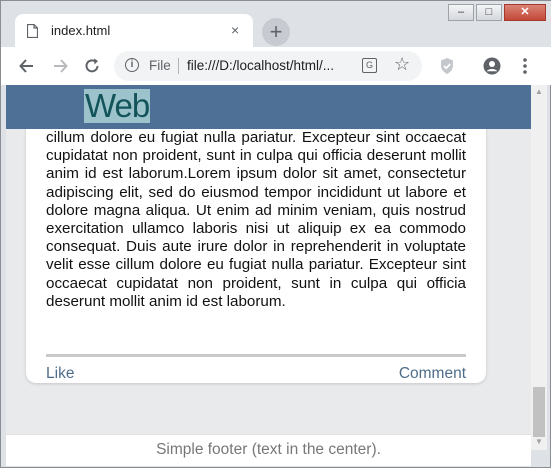 The image size is (551, 468). What do you see at coordinates (92, 66) in the screenshot?
I see `reload-icon` at bounding box center [92, 66].